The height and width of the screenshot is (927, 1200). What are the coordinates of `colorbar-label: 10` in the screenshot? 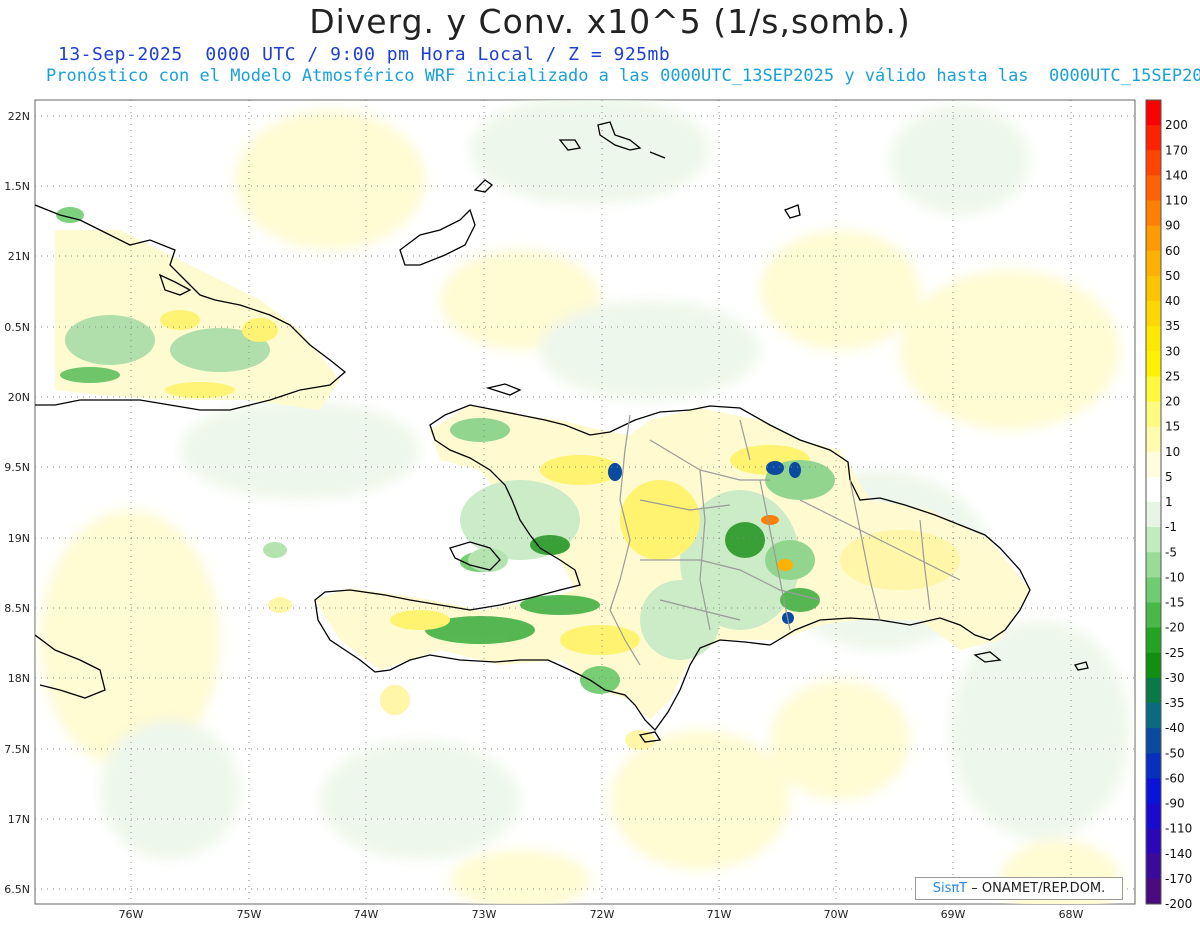 It's located at (1172, 452).